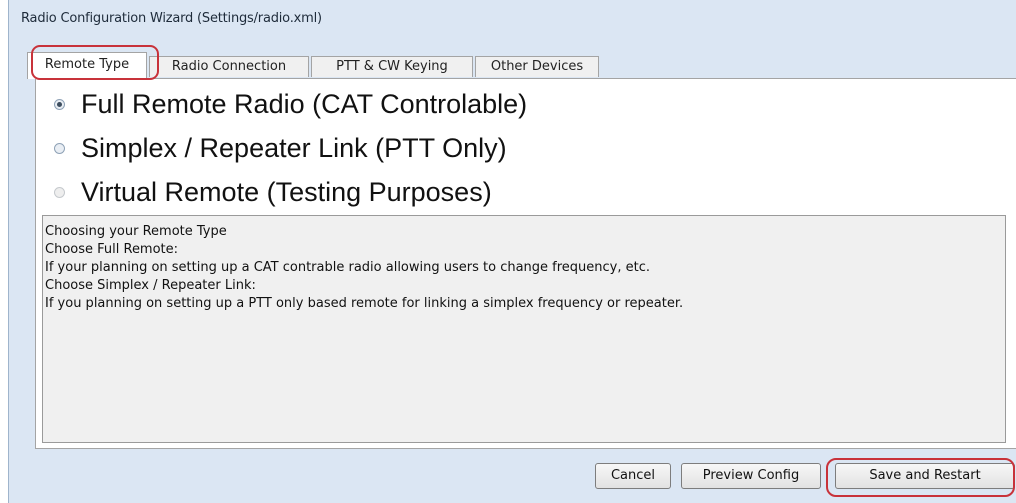 Image resolution: width=1016 pixels, height=503 pixels. What do you see at coordinates (294, 148) in the screenshot?
I see `radio-label: Simplex / Repeater Link (PTT Only)` at bounding box center [294, 148].